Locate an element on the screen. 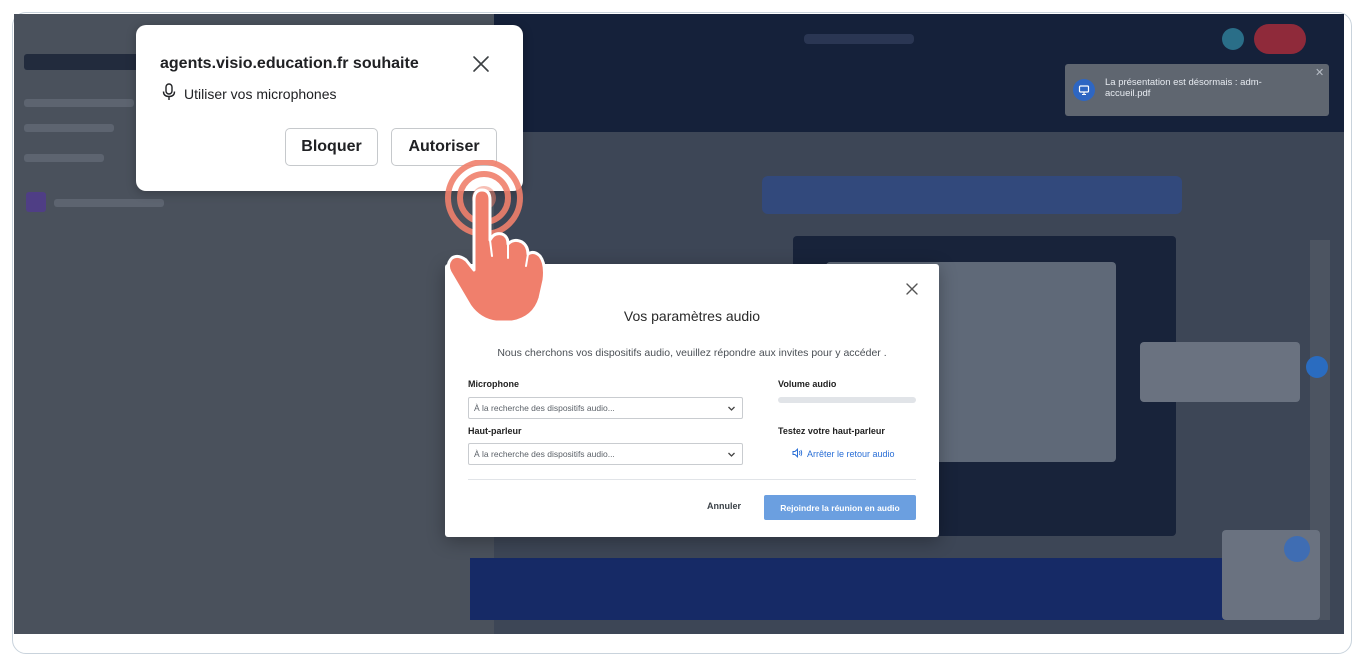  permission-title: agents.visio.education.fr souhaite is located at coordinates (289, 63).